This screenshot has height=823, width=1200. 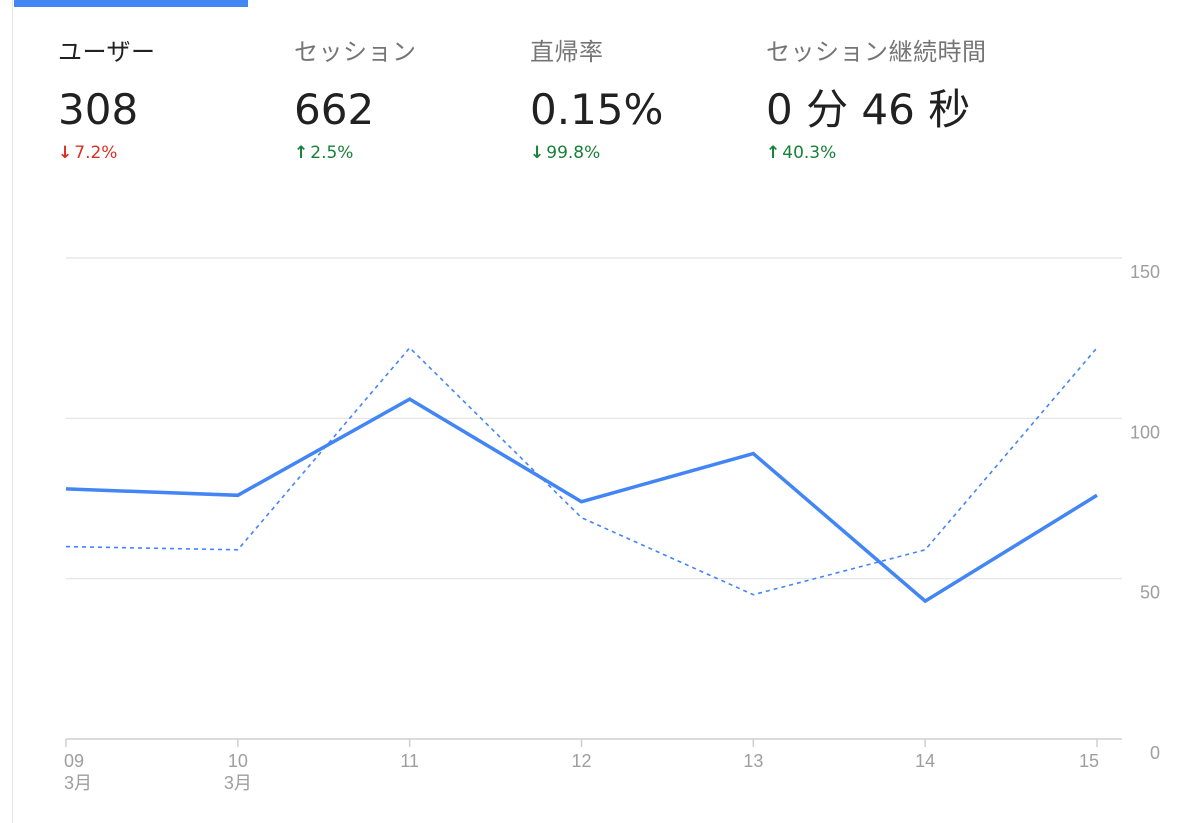 I want to click on y-tick-label: 100, so click(x=1145, y=432).